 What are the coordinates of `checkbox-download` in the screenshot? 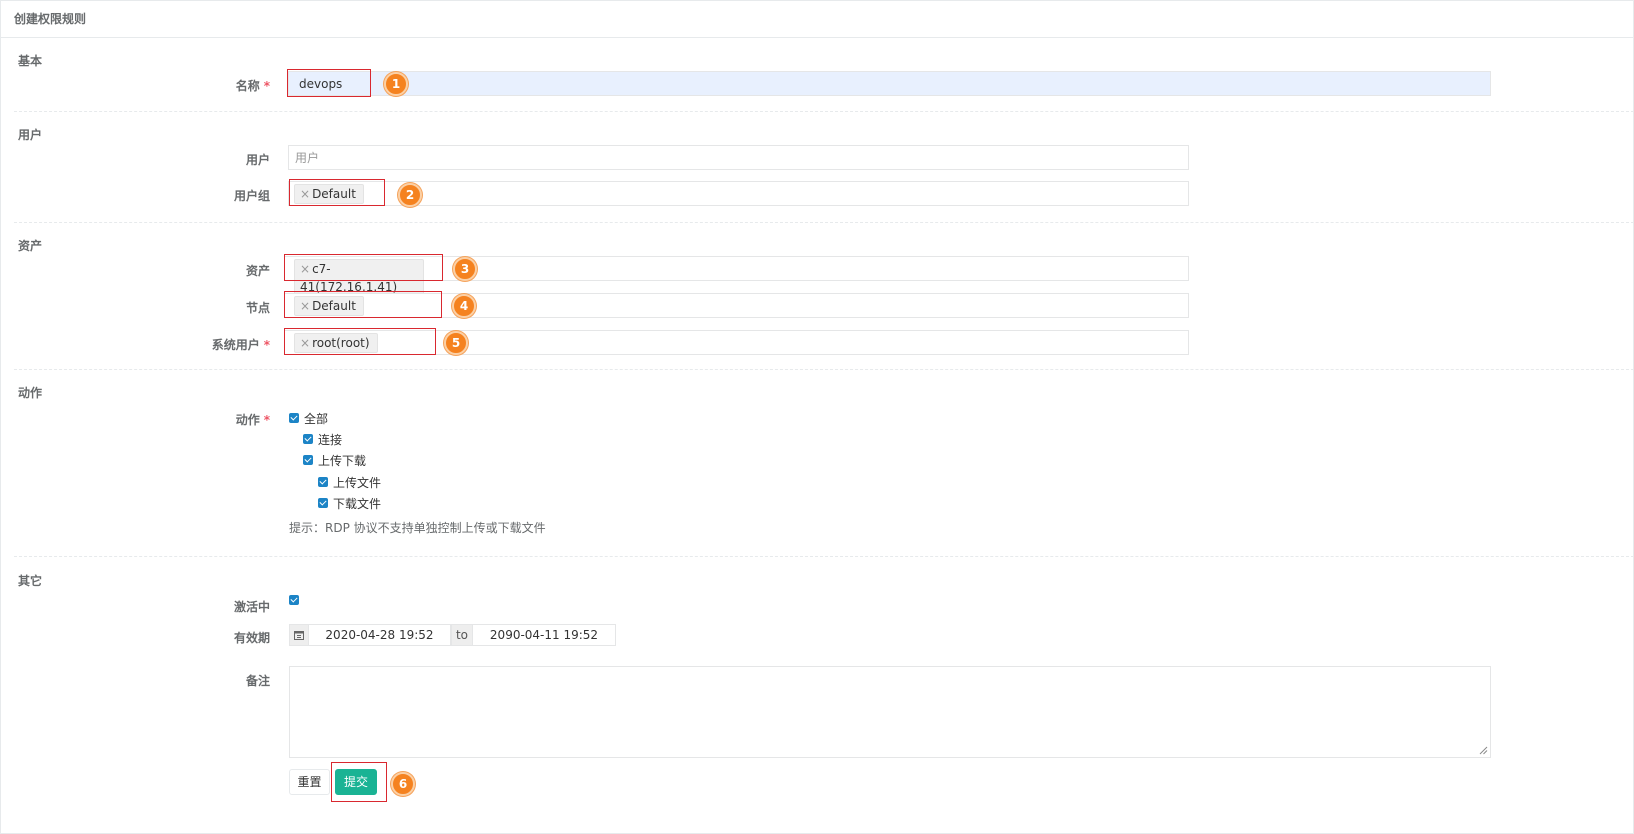 It's located at (323, 503).